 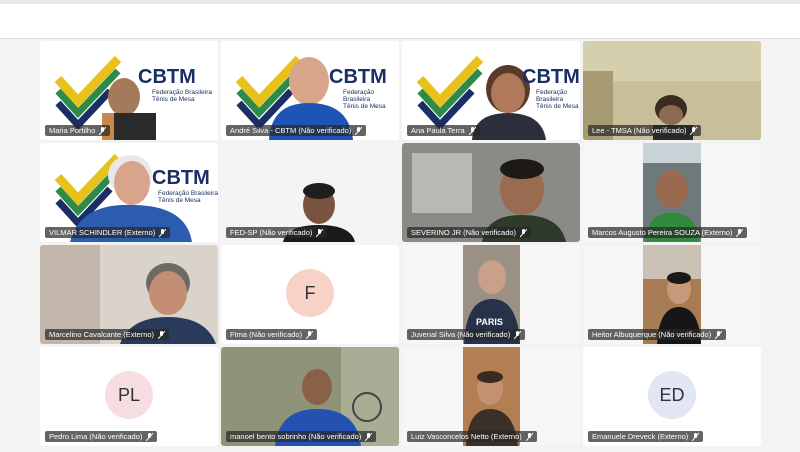 I want to click on video-tile-pedro-lima: PL Pedro Lima (Não verificado), so click(x=129, y=396).